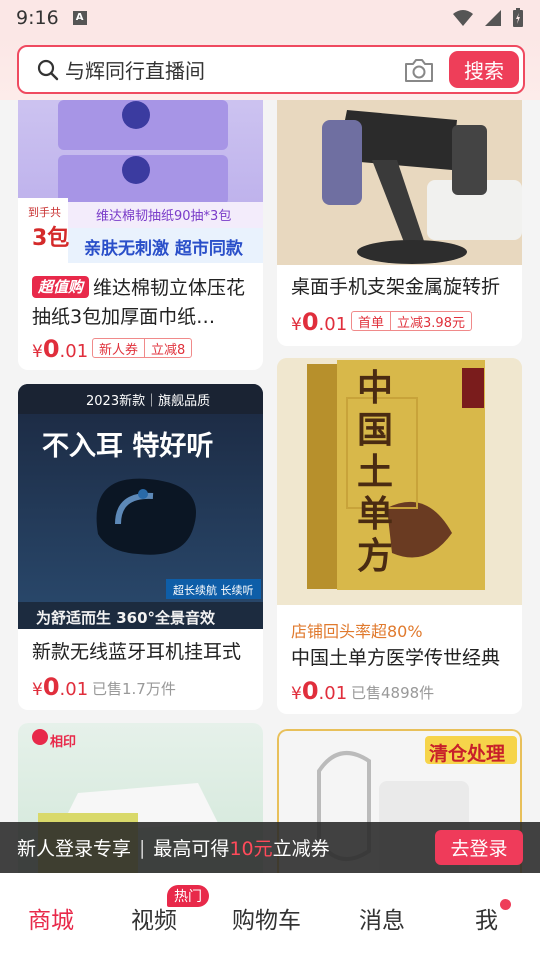 This screenshot has height=960, width=540. What do you see at coordinates (142, 348) in the screenshot?
I see `coupon-tags: 新人券 立减8` at bounding box center [142, 348].